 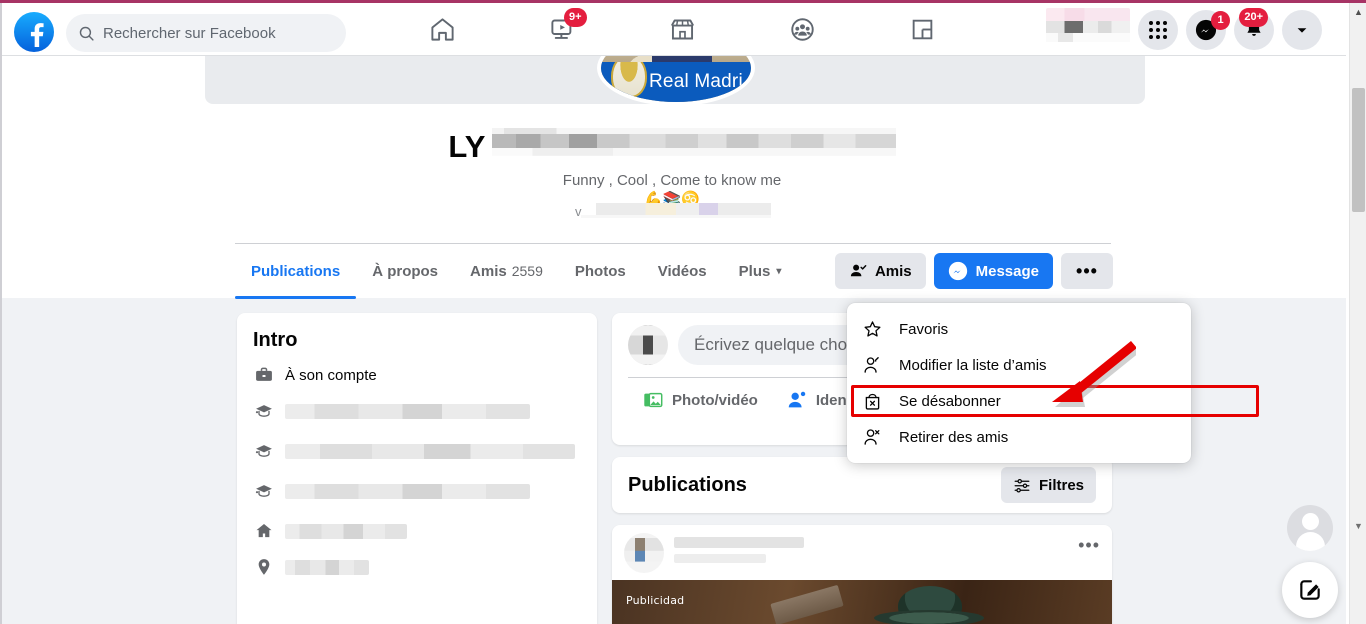 I want to click on profile-bio-blurred-prefix: v, so click(x=578, y=211).